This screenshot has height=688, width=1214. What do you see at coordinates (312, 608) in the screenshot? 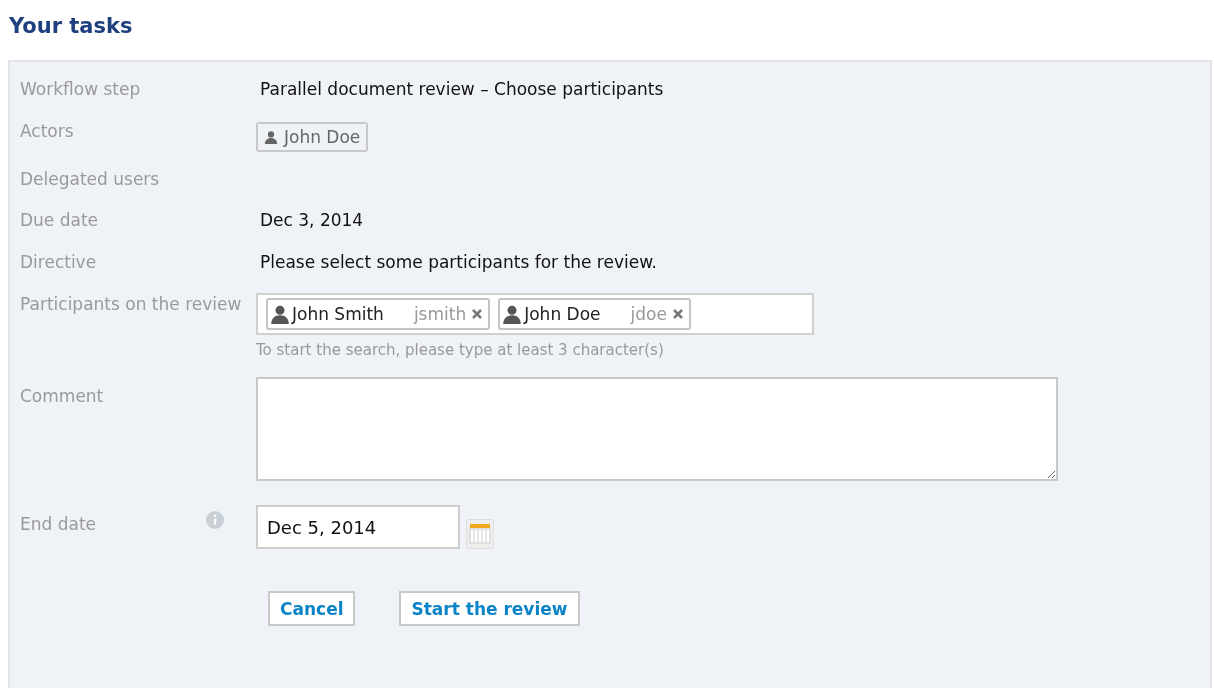
I see `cancel-button: Cancel` at bounding box center [312, 608].